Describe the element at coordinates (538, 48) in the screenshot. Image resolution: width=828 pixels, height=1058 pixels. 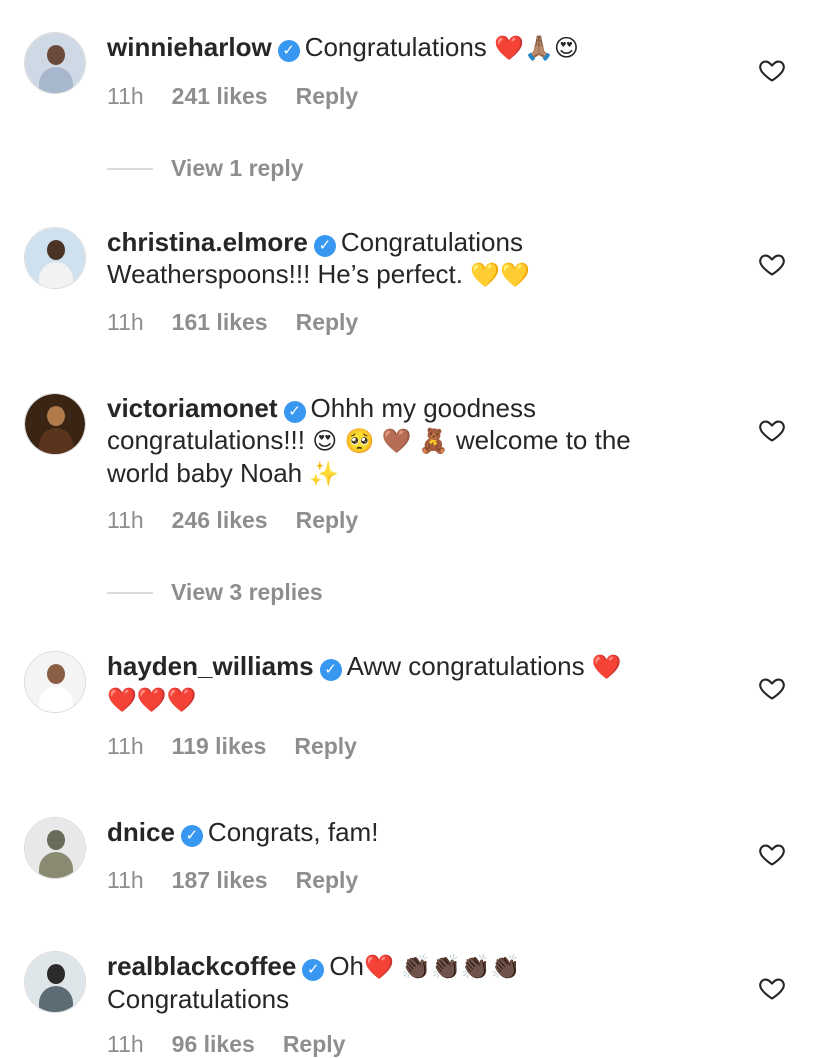
I see `folded-hands-emoji: 🙏🏽` at that location.